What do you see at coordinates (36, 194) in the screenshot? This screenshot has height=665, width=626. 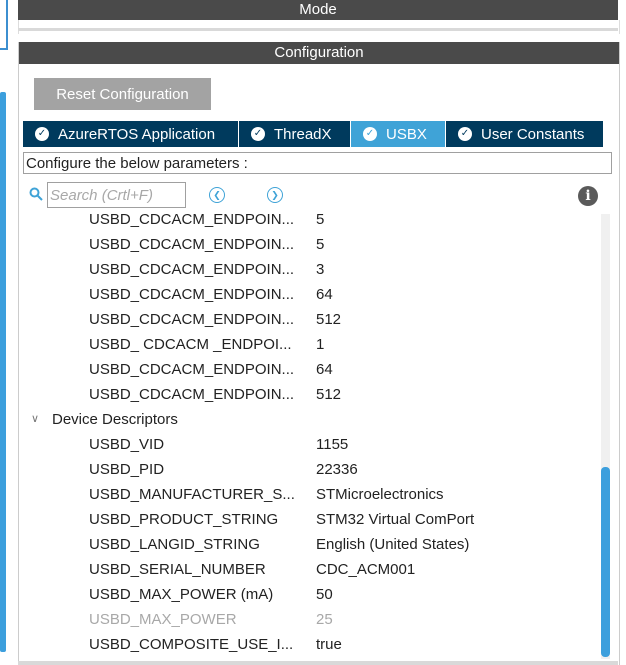 I see `search-icon` at bounding box center [36, 194].